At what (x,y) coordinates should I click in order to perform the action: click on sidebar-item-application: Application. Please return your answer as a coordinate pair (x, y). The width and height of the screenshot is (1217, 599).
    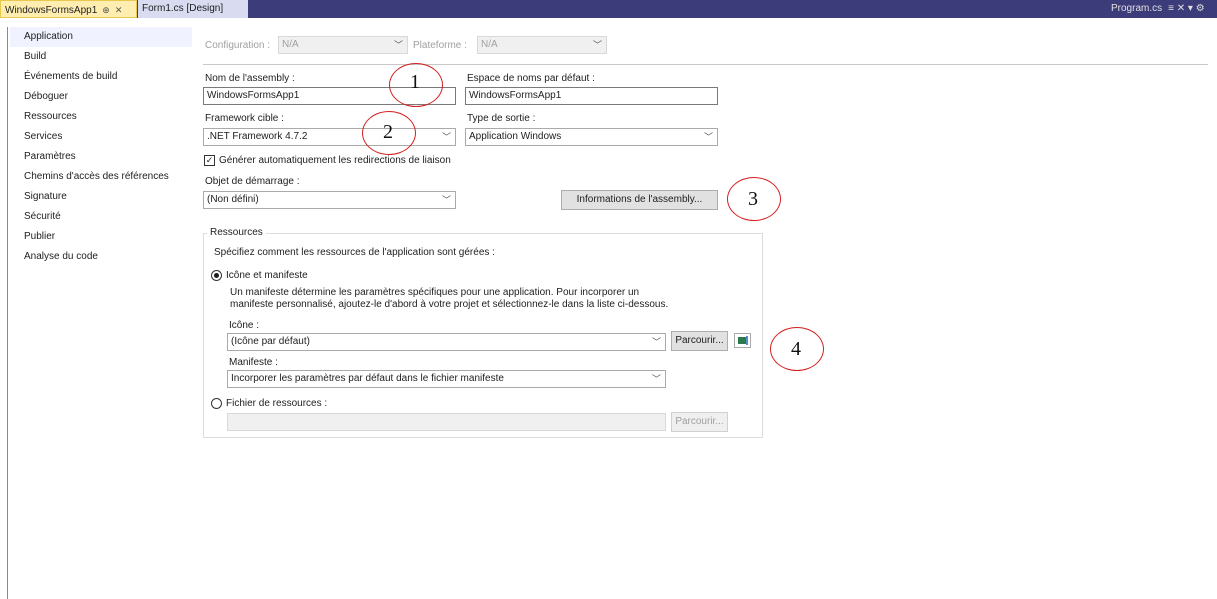
    Looking at the image, I should click on (101, 37).